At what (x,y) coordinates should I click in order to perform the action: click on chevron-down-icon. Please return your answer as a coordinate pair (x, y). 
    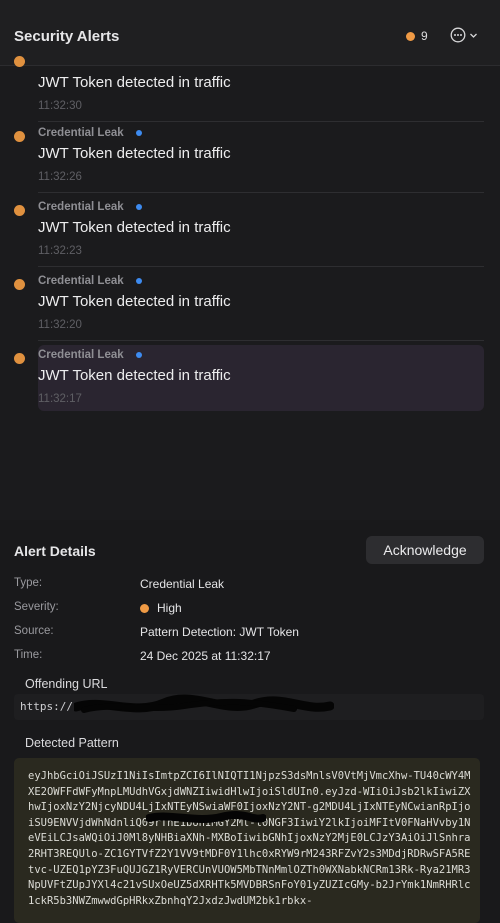
    Looking at the image, I should click on (473, 35).